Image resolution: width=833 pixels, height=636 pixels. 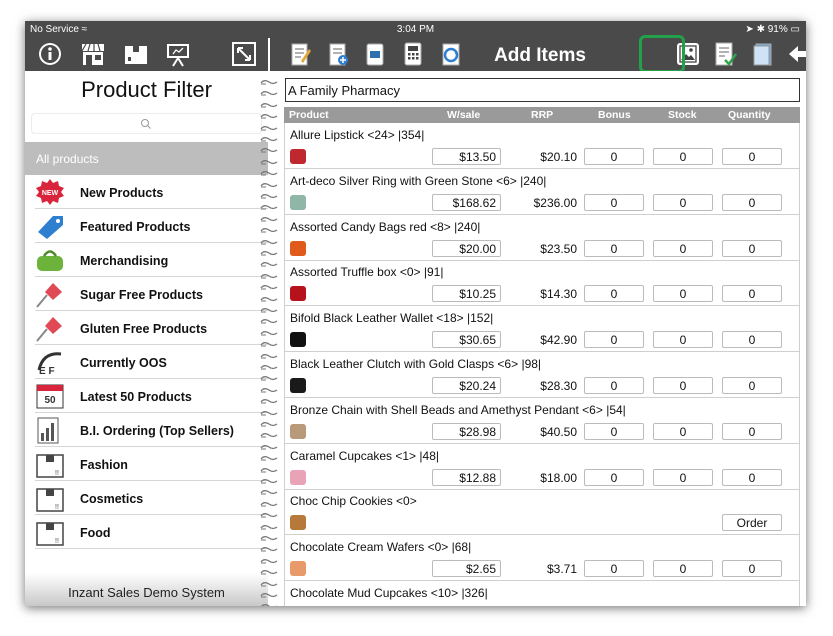 What do you see at coordinates (136, 54) in the screenshot?
I see `box-icon` at bounding box center [136, 54].